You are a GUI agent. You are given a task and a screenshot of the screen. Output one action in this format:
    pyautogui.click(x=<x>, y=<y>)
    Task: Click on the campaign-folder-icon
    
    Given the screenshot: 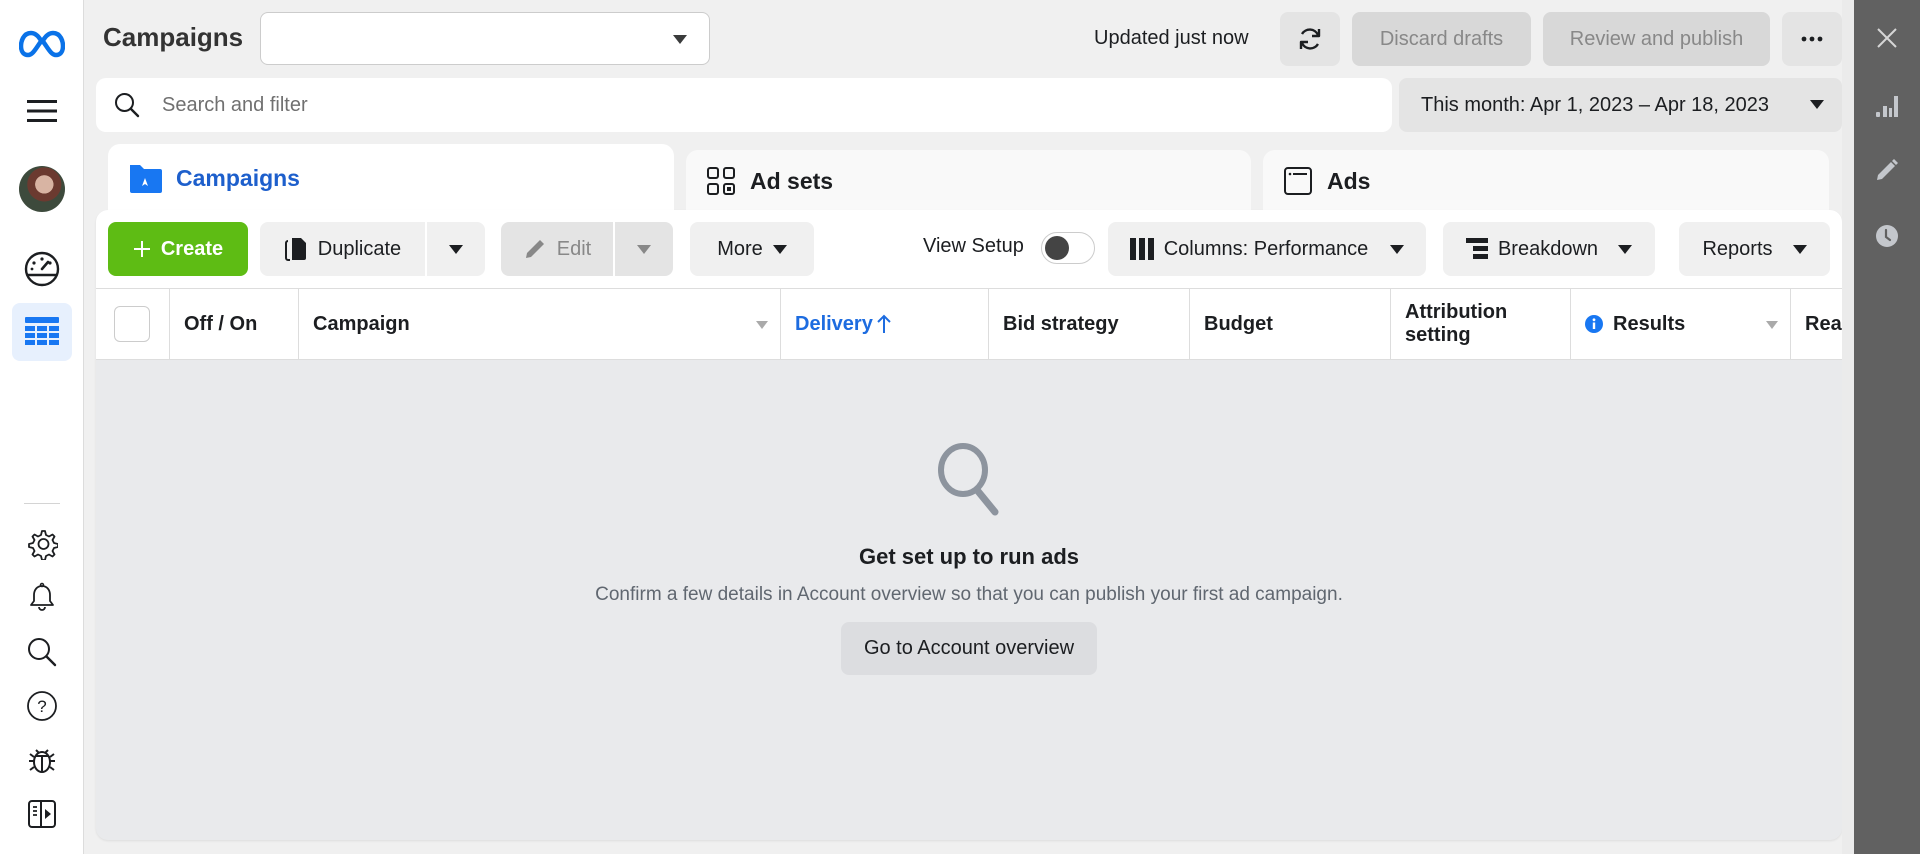 What is the action you would take?
    pyautogui.click(x=146, y=179)
    